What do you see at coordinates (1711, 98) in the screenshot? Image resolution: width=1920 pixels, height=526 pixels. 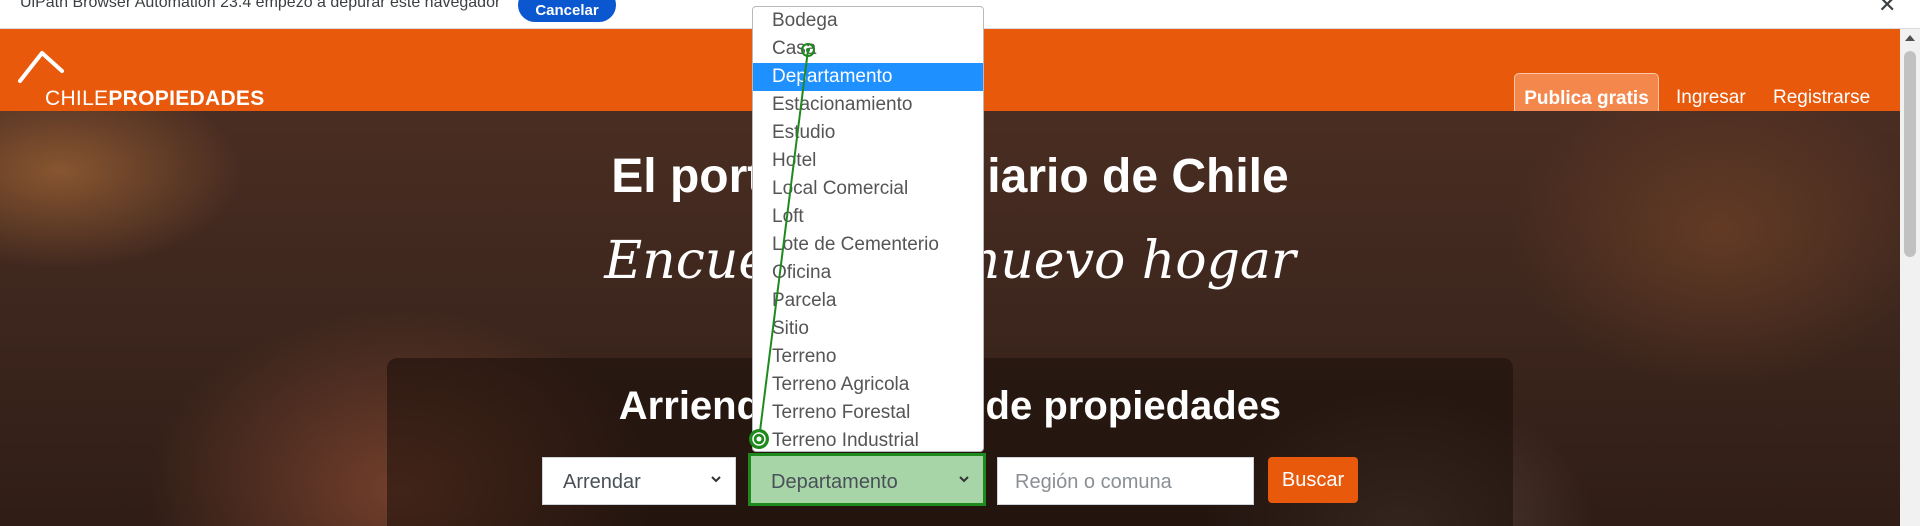 I see `ingresar-link: Ingresar` at bounding box center [1711, 98].